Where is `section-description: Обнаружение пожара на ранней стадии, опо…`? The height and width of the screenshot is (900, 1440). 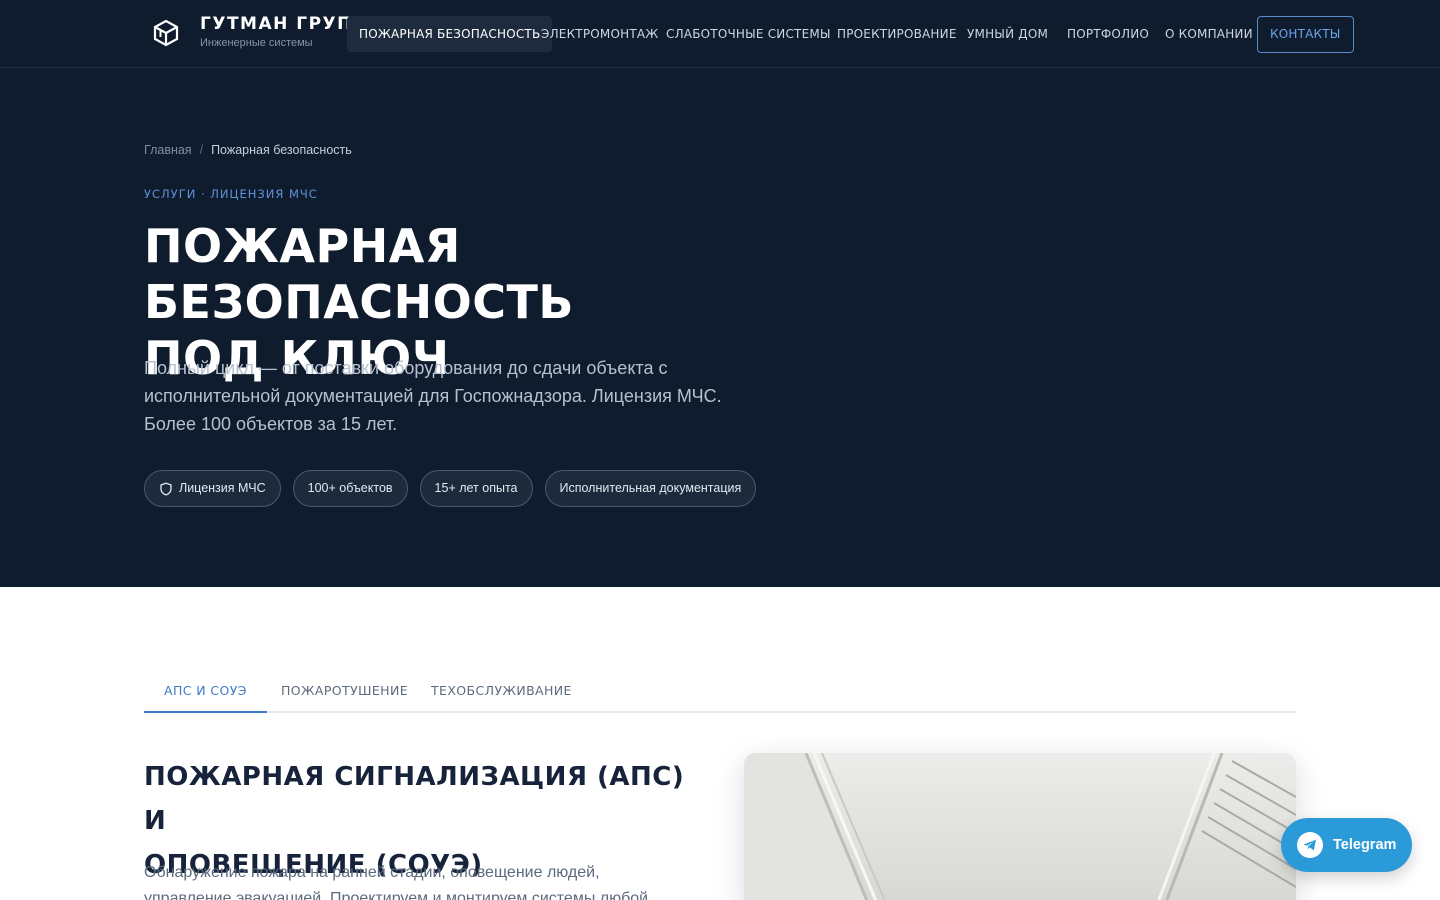
section-description: Обнаружение пожара на ранней стадии, опо… is located at coordinates (396, 882).